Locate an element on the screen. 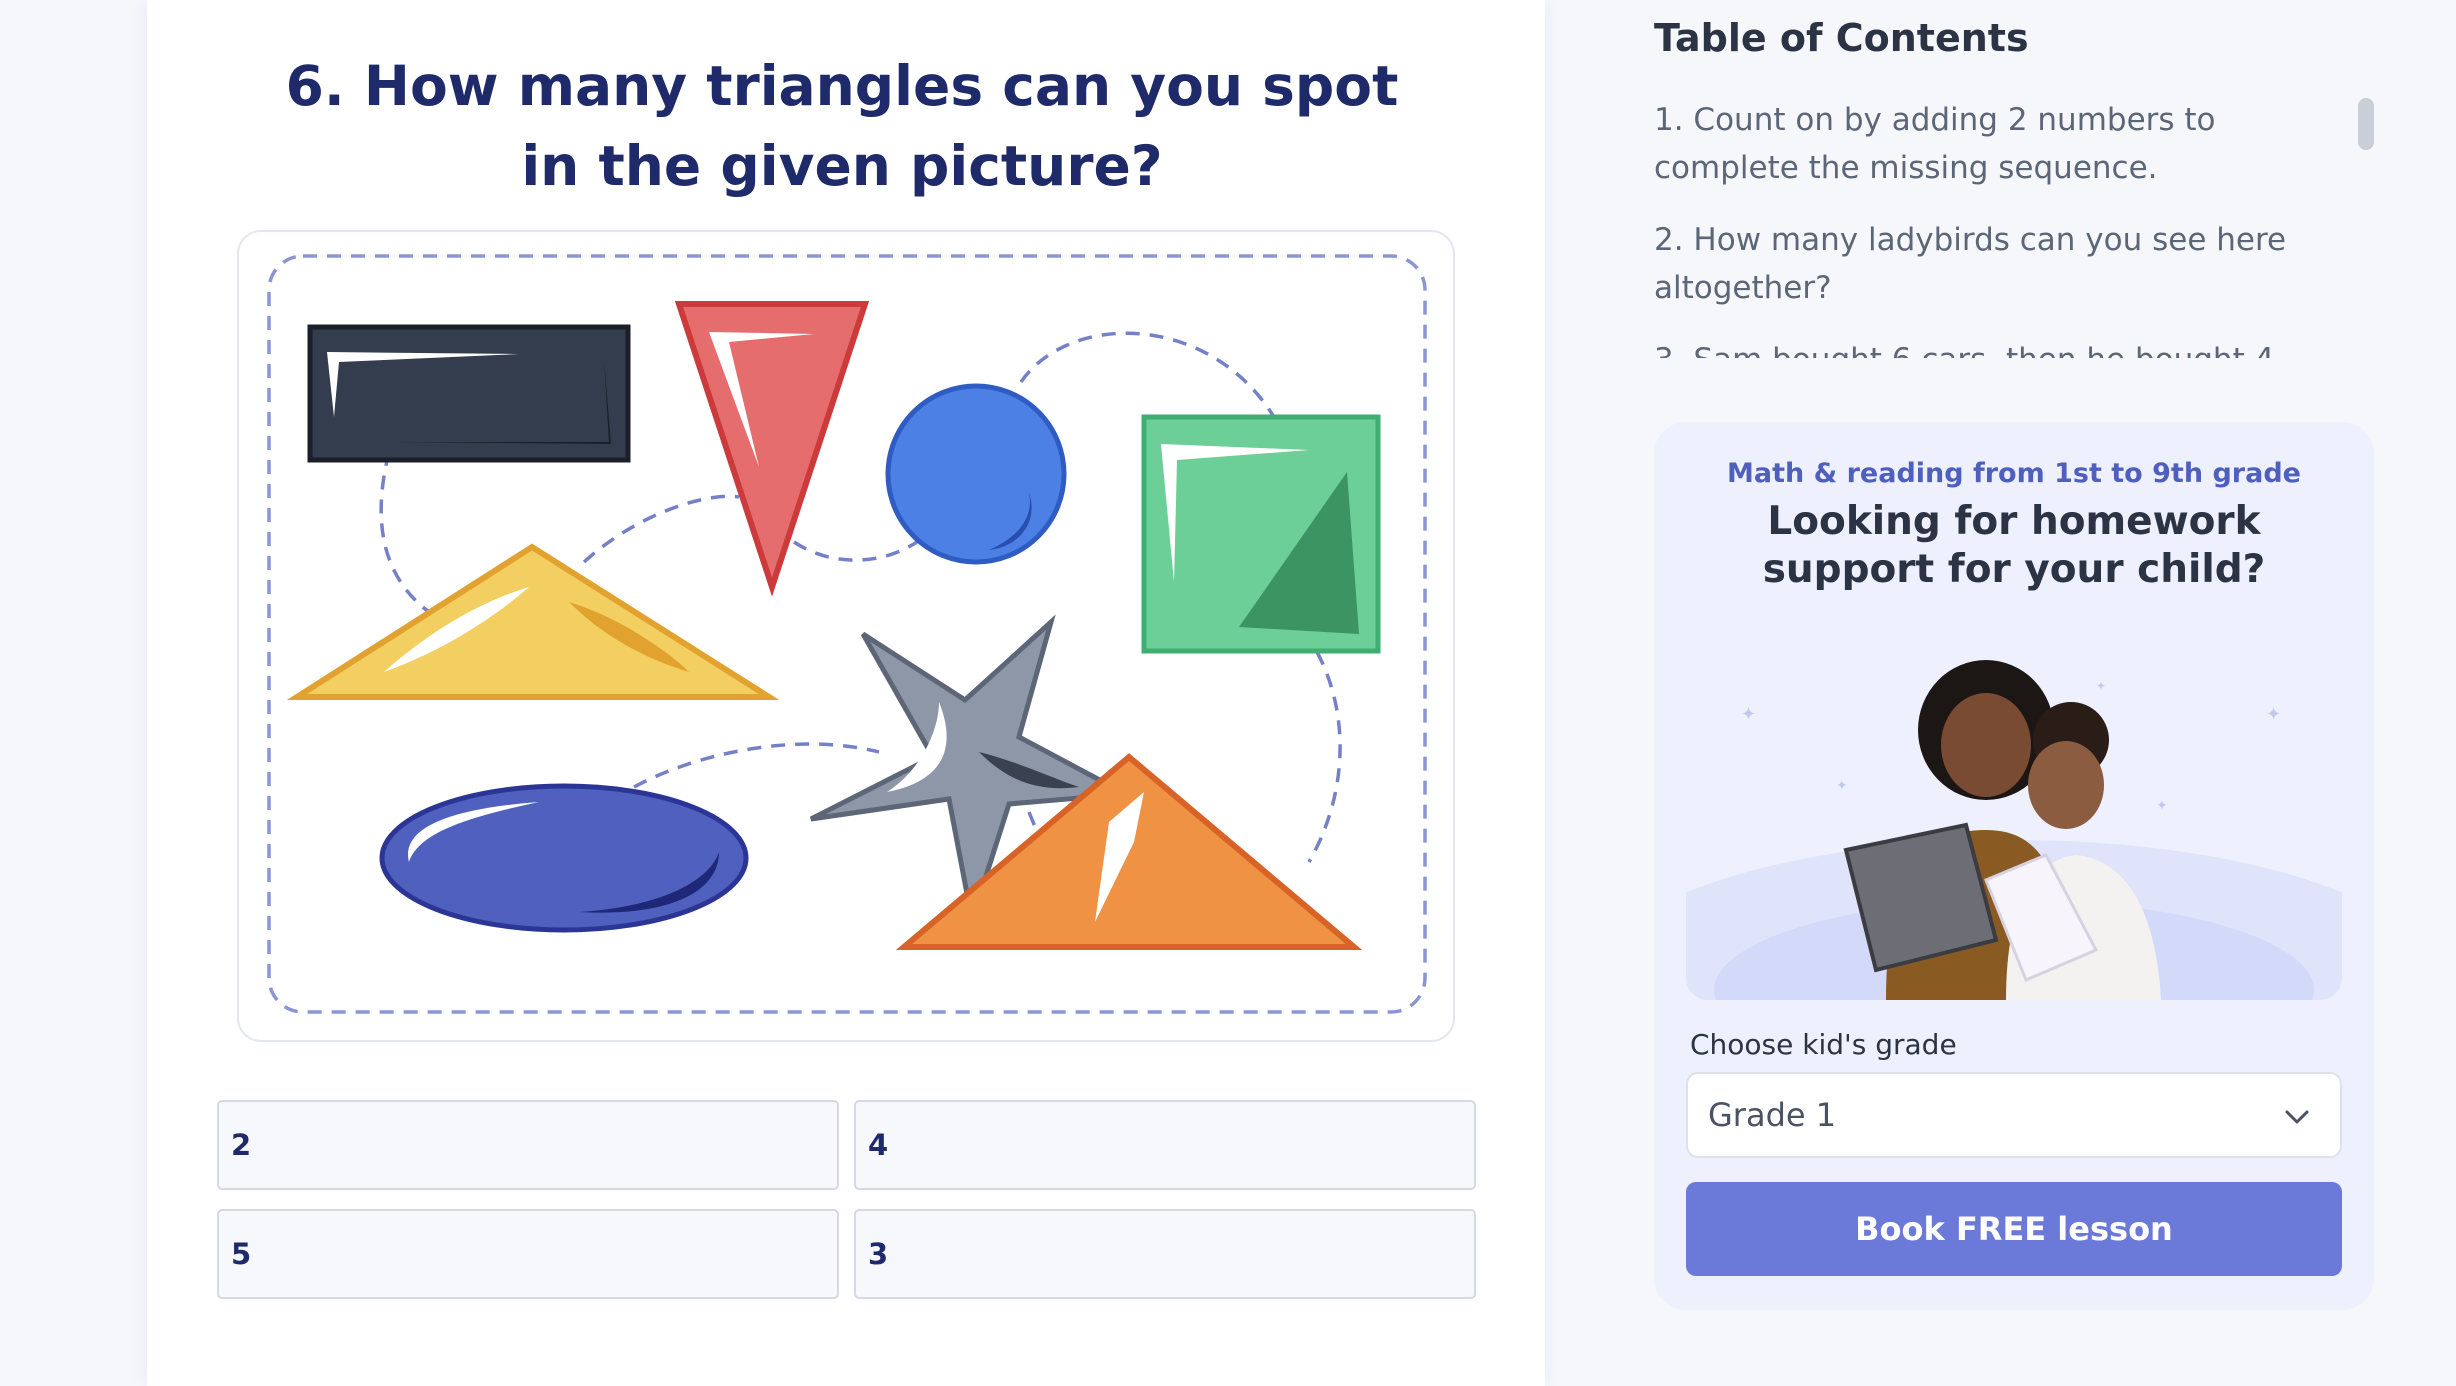 This screenshot has width=2456, height=1386. grade-select-value: Grade 1 is located at coordinates (1772, 1115).